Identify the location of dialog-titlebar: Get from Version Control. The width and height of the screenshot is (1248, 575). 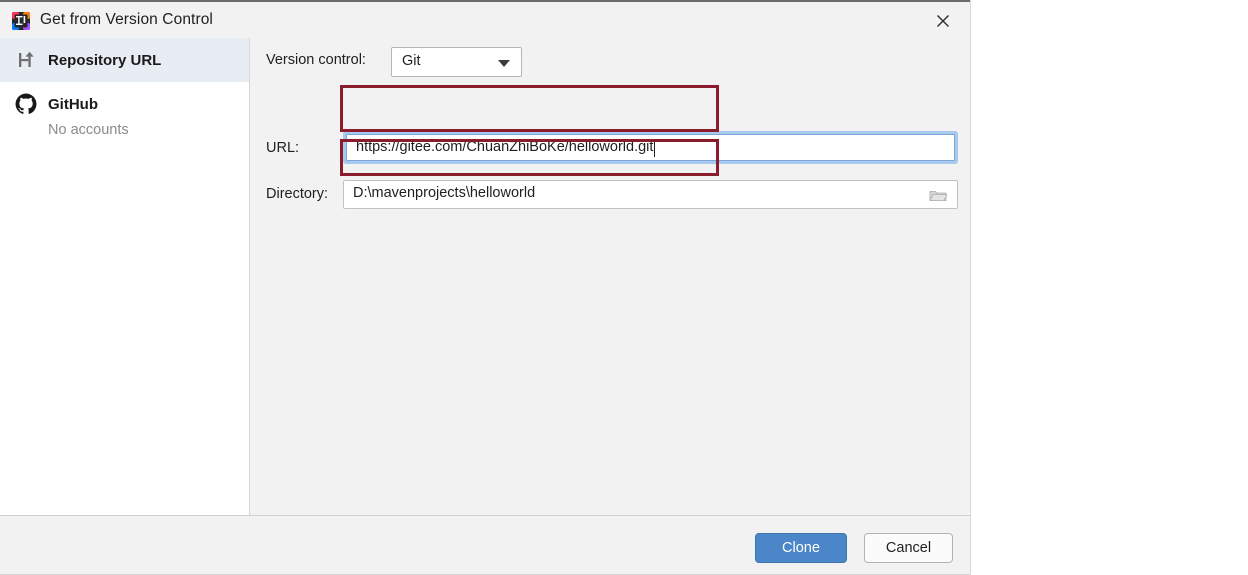
(485, 19).